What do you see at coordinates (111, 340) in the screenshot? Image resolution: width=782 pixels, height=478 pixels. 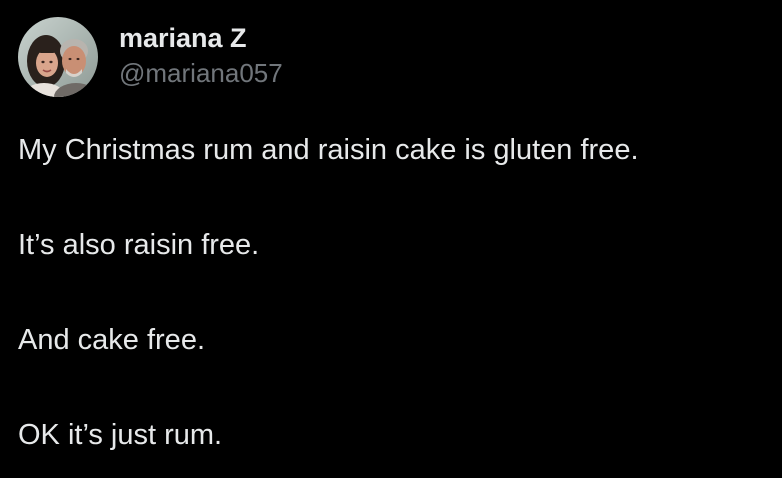 I see `tweet-line: And cake free.` at bounding box center [111, 340].